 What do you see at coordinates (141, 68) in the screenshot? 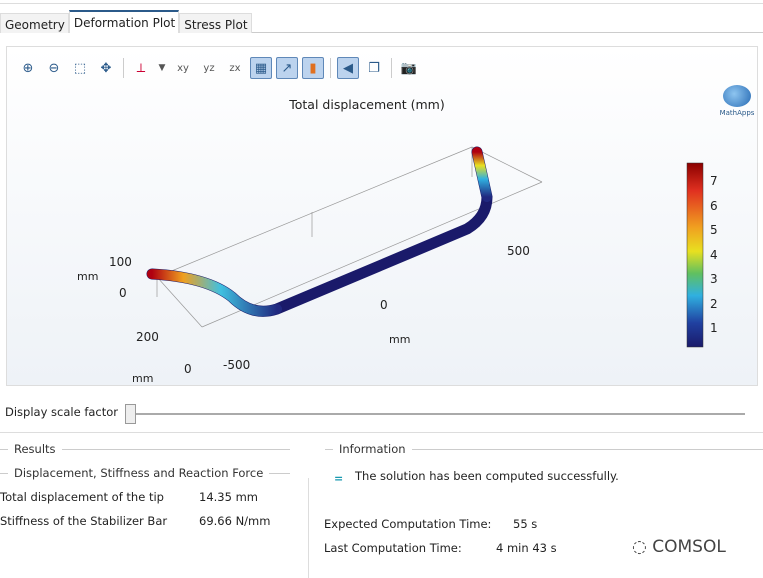
I see `axis-orientation-icon: ⟂` at bounding box center [141, 68].